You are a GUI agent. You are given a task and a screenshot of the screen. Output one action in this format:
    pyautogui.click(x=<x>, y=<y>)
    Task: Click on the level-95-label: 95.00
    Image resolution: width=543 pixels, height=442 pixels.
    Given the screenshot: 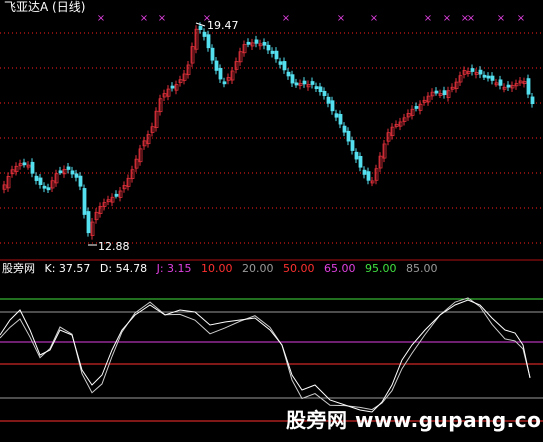 What is the action you would take?
    pyautogui.click(x=381, y=268)
    